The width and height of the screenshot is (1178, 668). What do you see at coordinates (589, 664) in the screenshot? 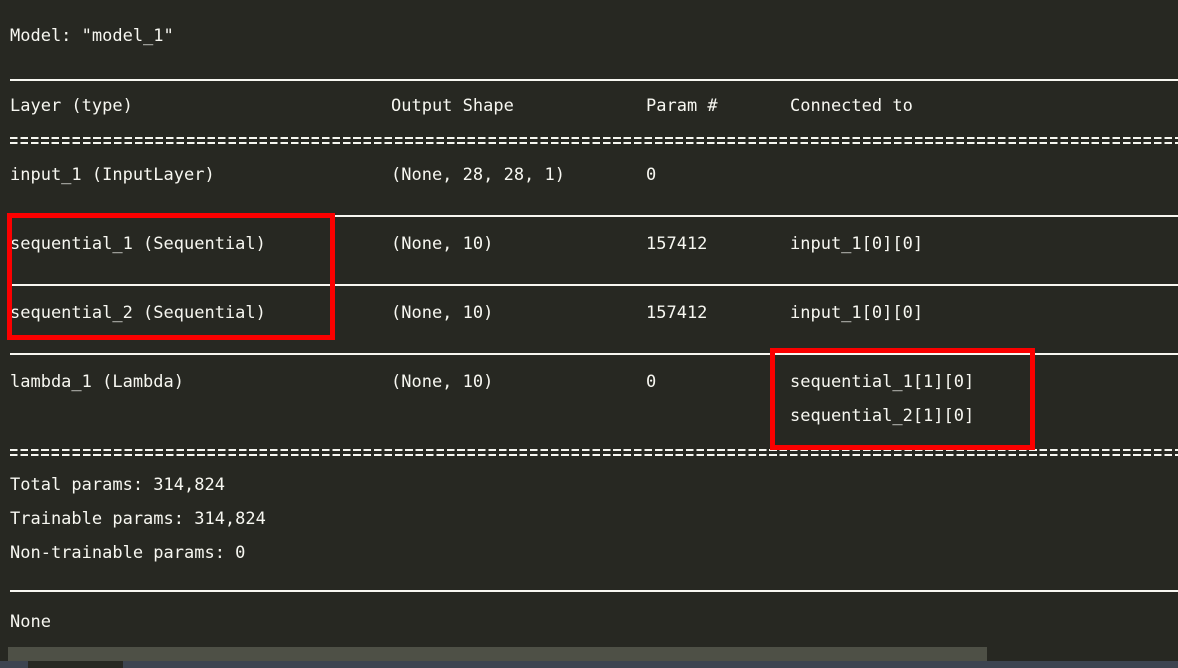
I see `window-bottom-strip` at bounding box center [589, 664].